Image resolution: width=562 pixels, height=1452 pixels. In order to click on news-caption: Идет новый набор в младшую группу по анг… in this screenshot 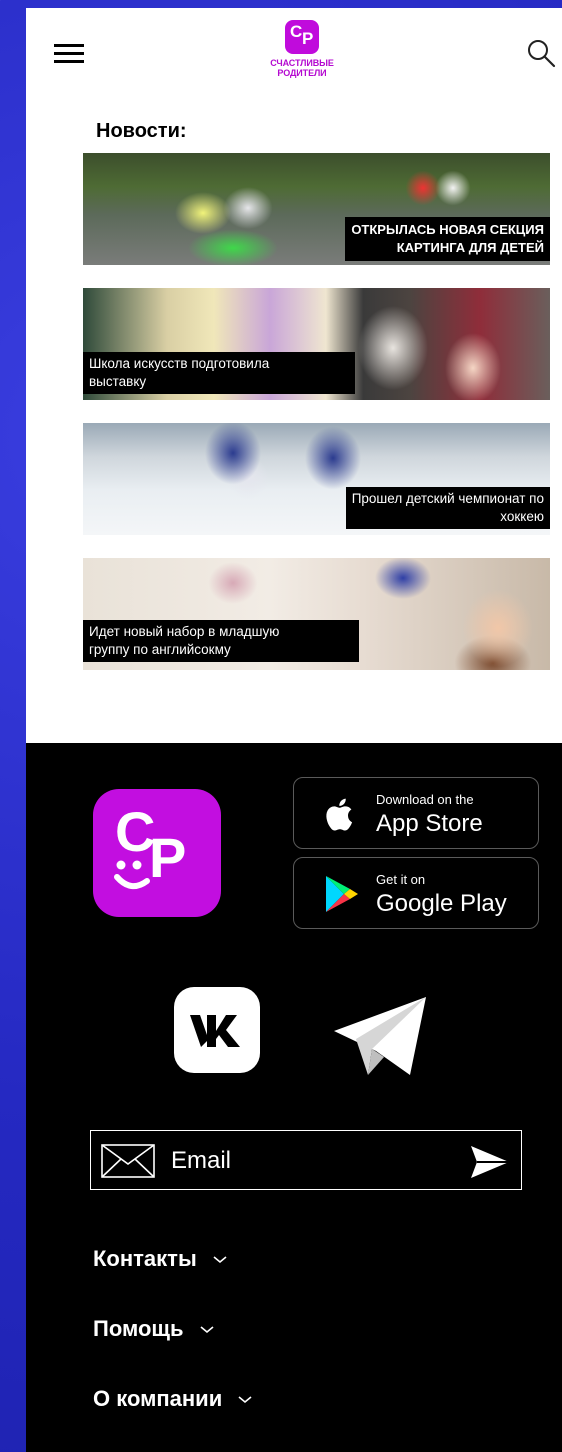, I will do `click(221, 641)`.